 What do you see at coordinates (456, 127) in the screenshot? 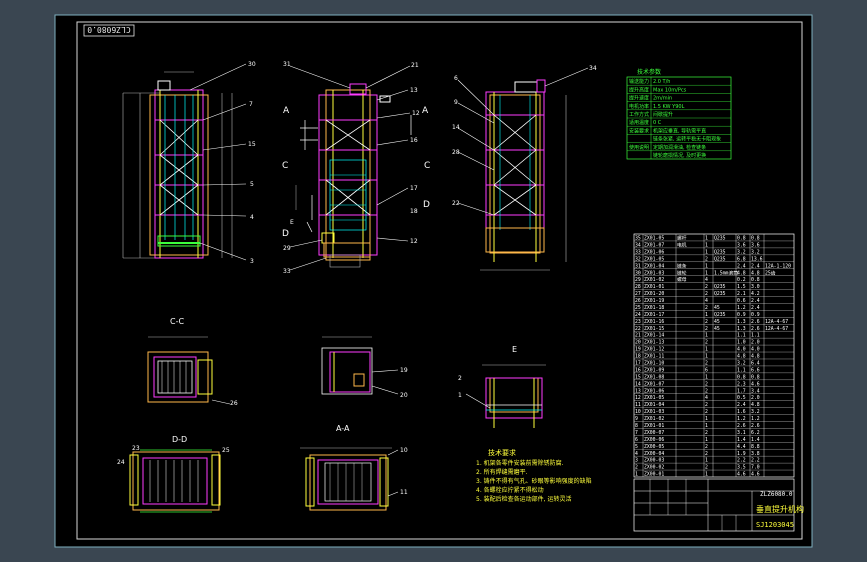
I see `callout-number: 14` at bounding box center [456, 127].